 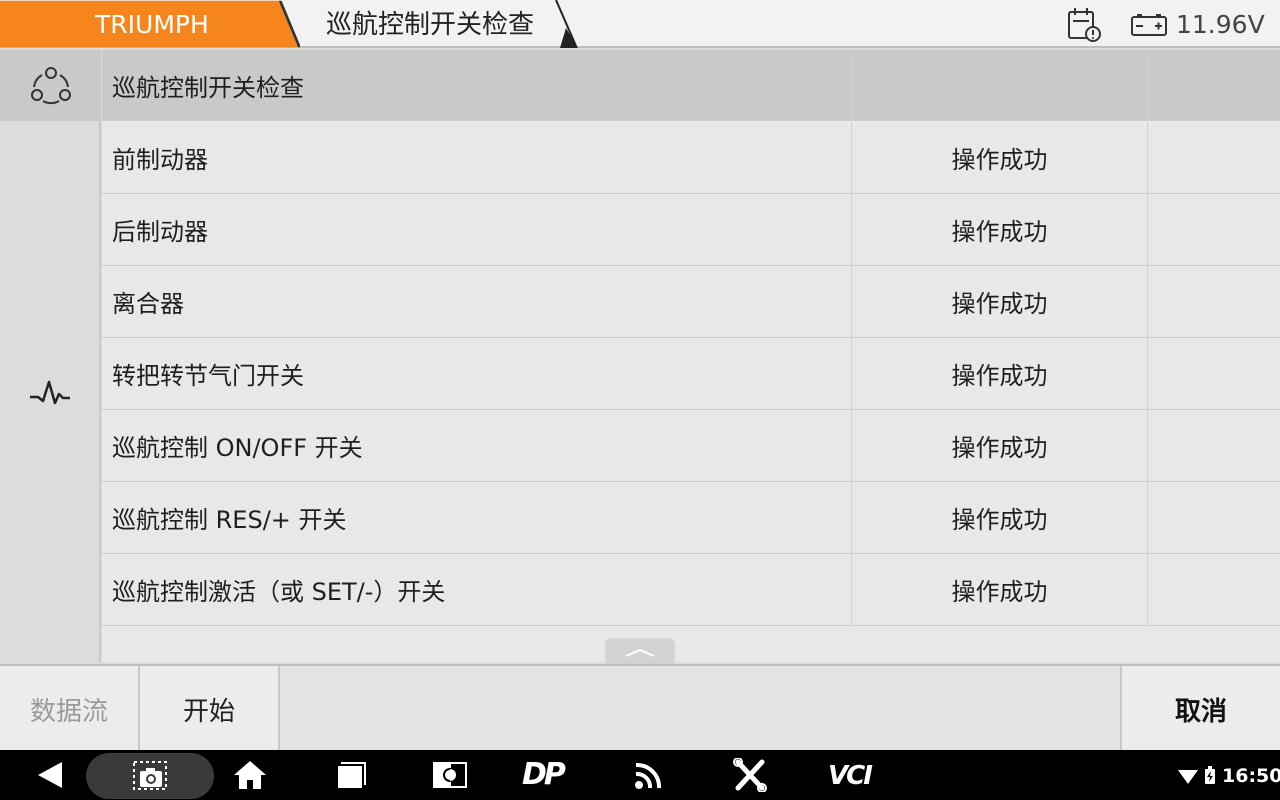 I want to click on status-clock: 16:50, so click(x=1251, y=776).